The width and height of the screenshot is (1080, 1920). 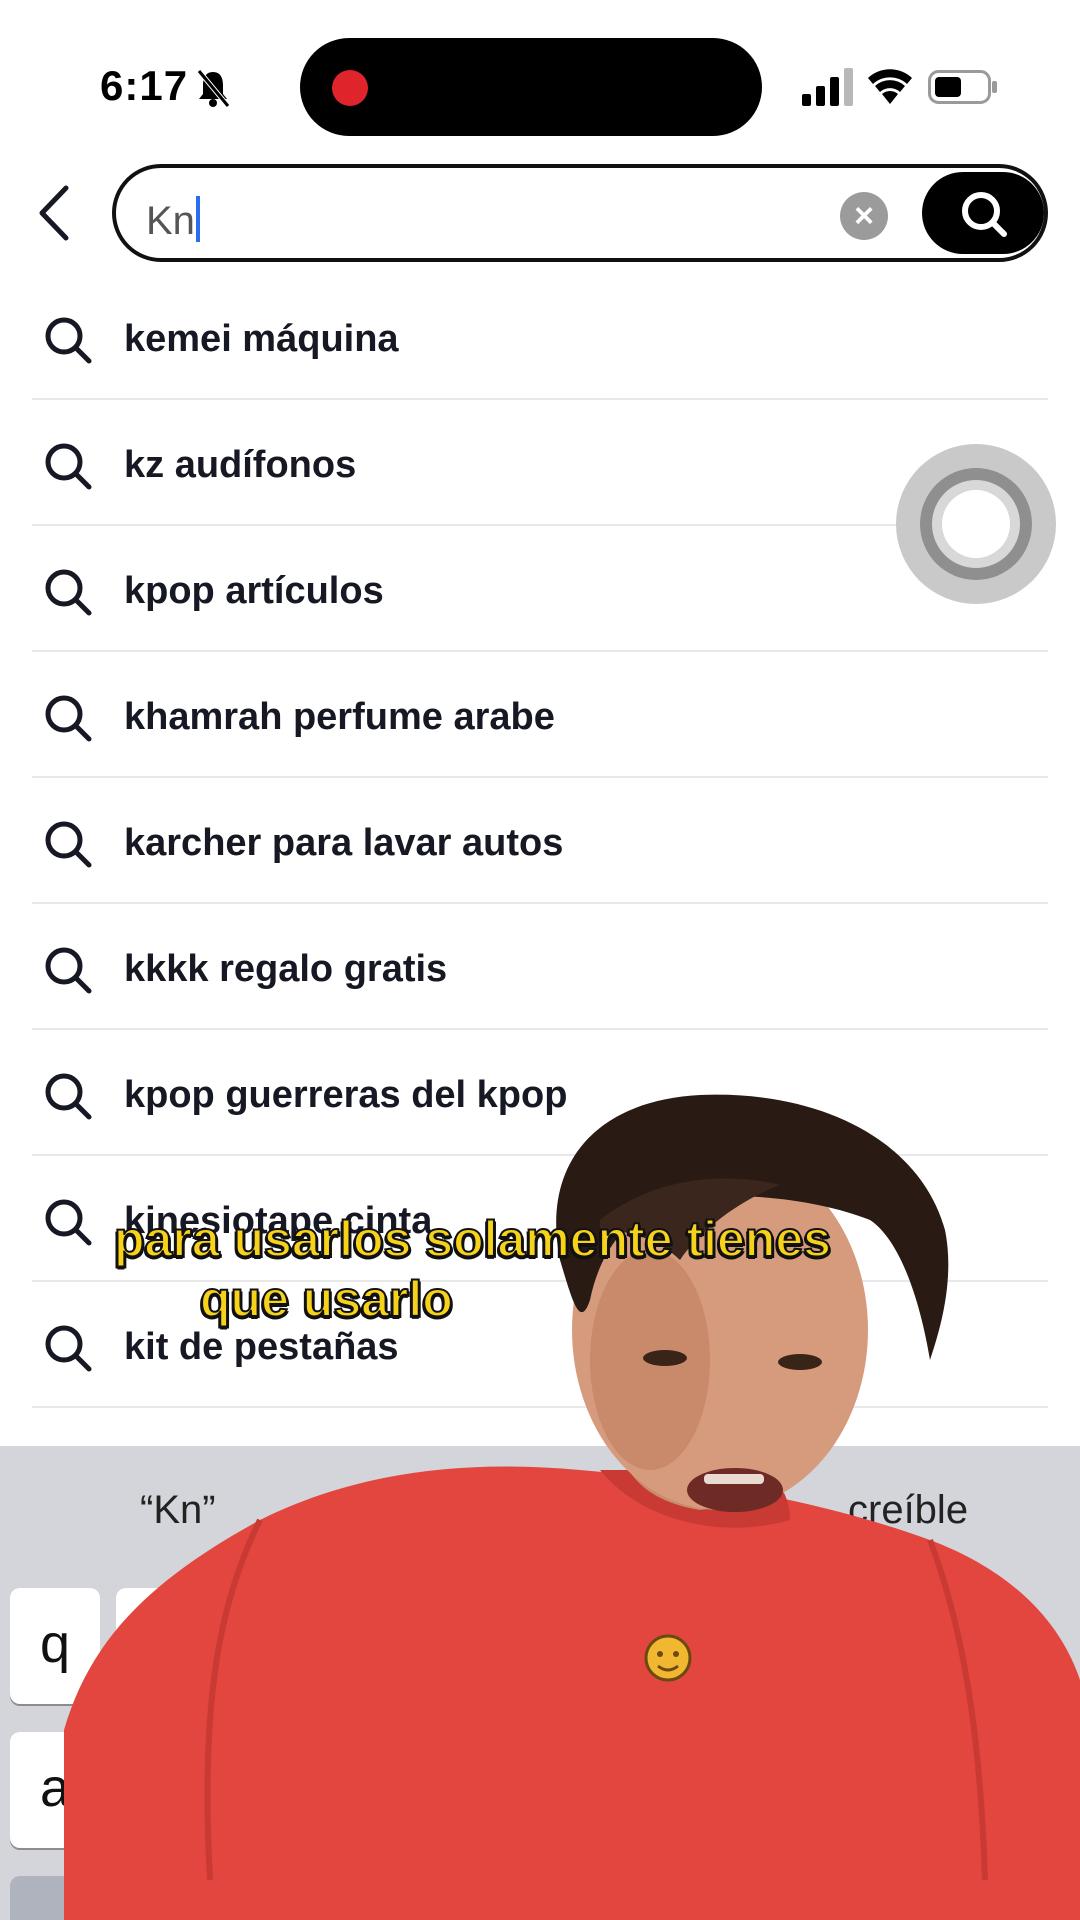 I want to click on assistive-touch-ring, so click(x=976, y=524).